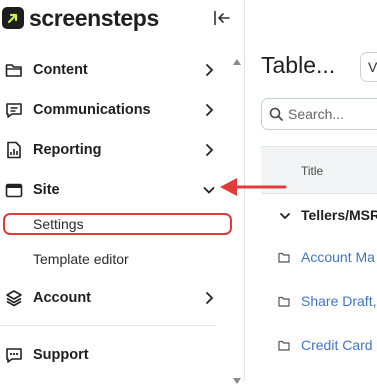 Image resolution: width=377 pixels, height=390 pixels. Describe the element at coordinates (108, 325) in the screenshot. I see `sidebar-divider` at that location.